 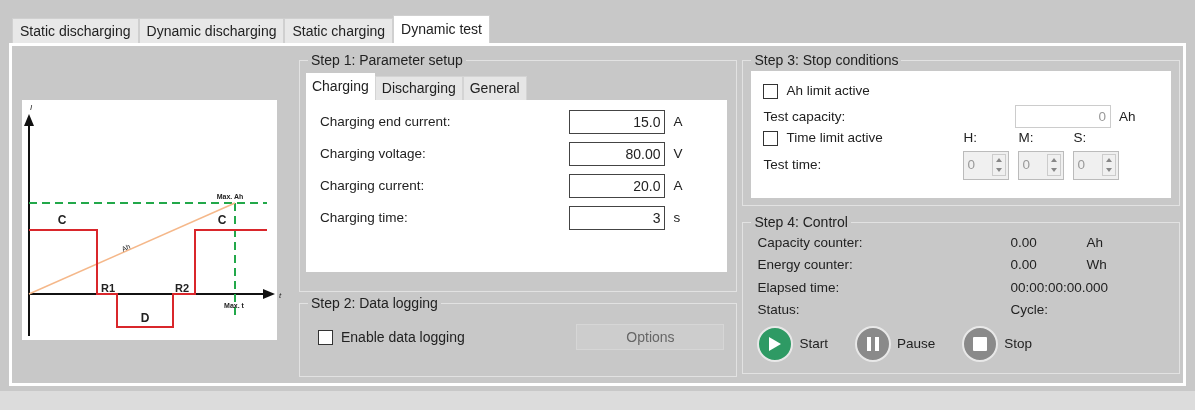 I want to click on tab: Dynamic test, so click(x=441, y=29).